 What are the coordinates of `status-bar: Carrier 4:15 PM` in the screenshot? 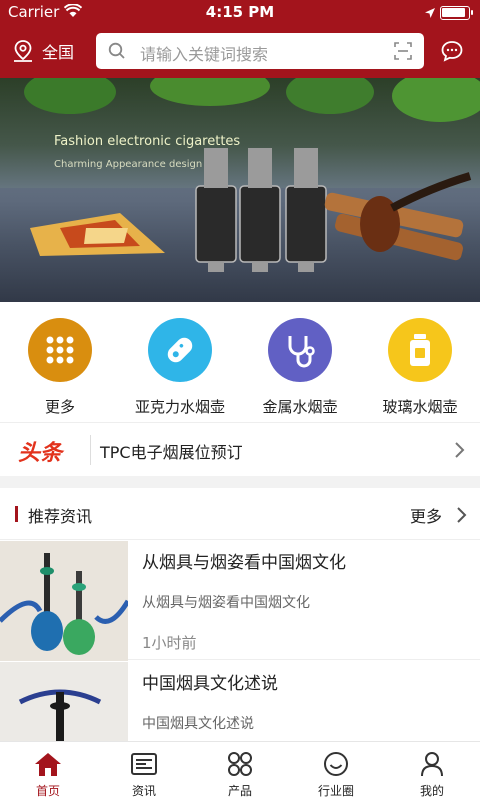 It's located at (240, 13).